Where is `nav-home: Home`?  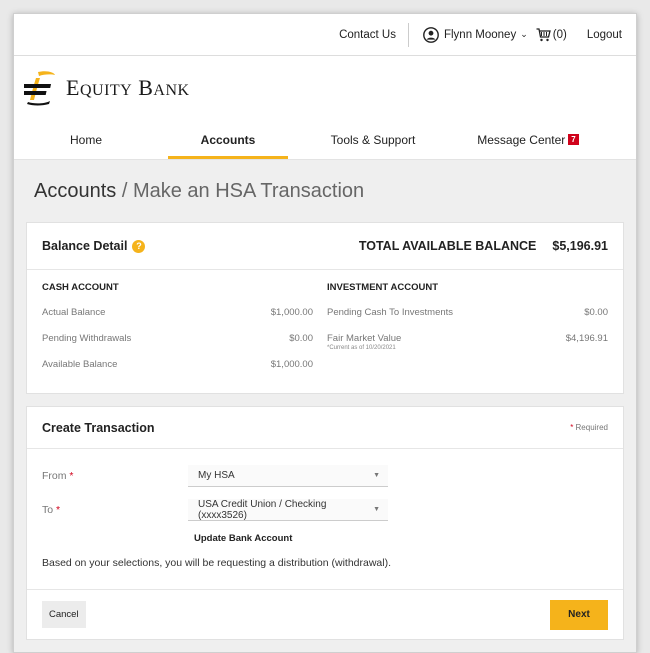 nav-home: Home is located at coordinates (86, 139).